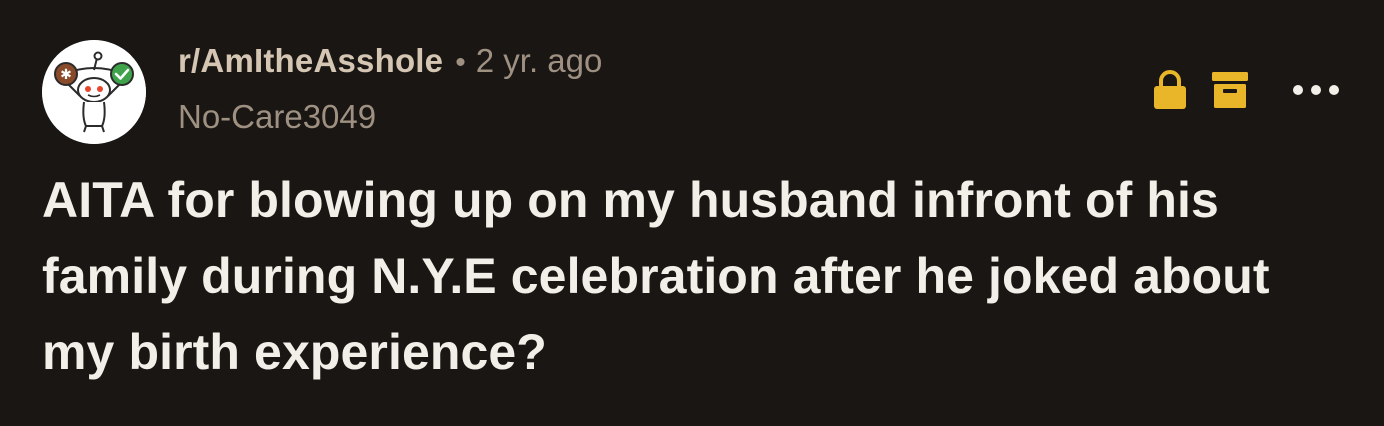 The height and width of the screenshot is (426, 1384). I want to click on more-options-button, so click(1316, 90).